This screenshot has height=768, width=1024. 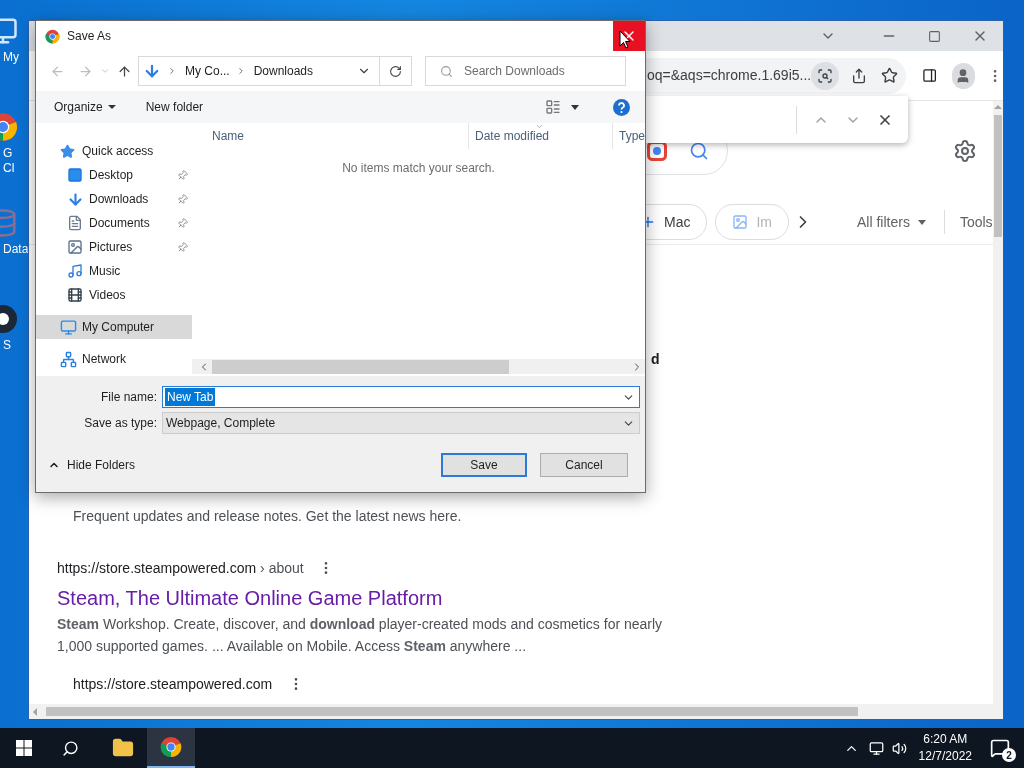 What do you see at coordinates (114, 247) in the screenshot?
I see `nav-item: Pictures` at bounding box center [114, 247].